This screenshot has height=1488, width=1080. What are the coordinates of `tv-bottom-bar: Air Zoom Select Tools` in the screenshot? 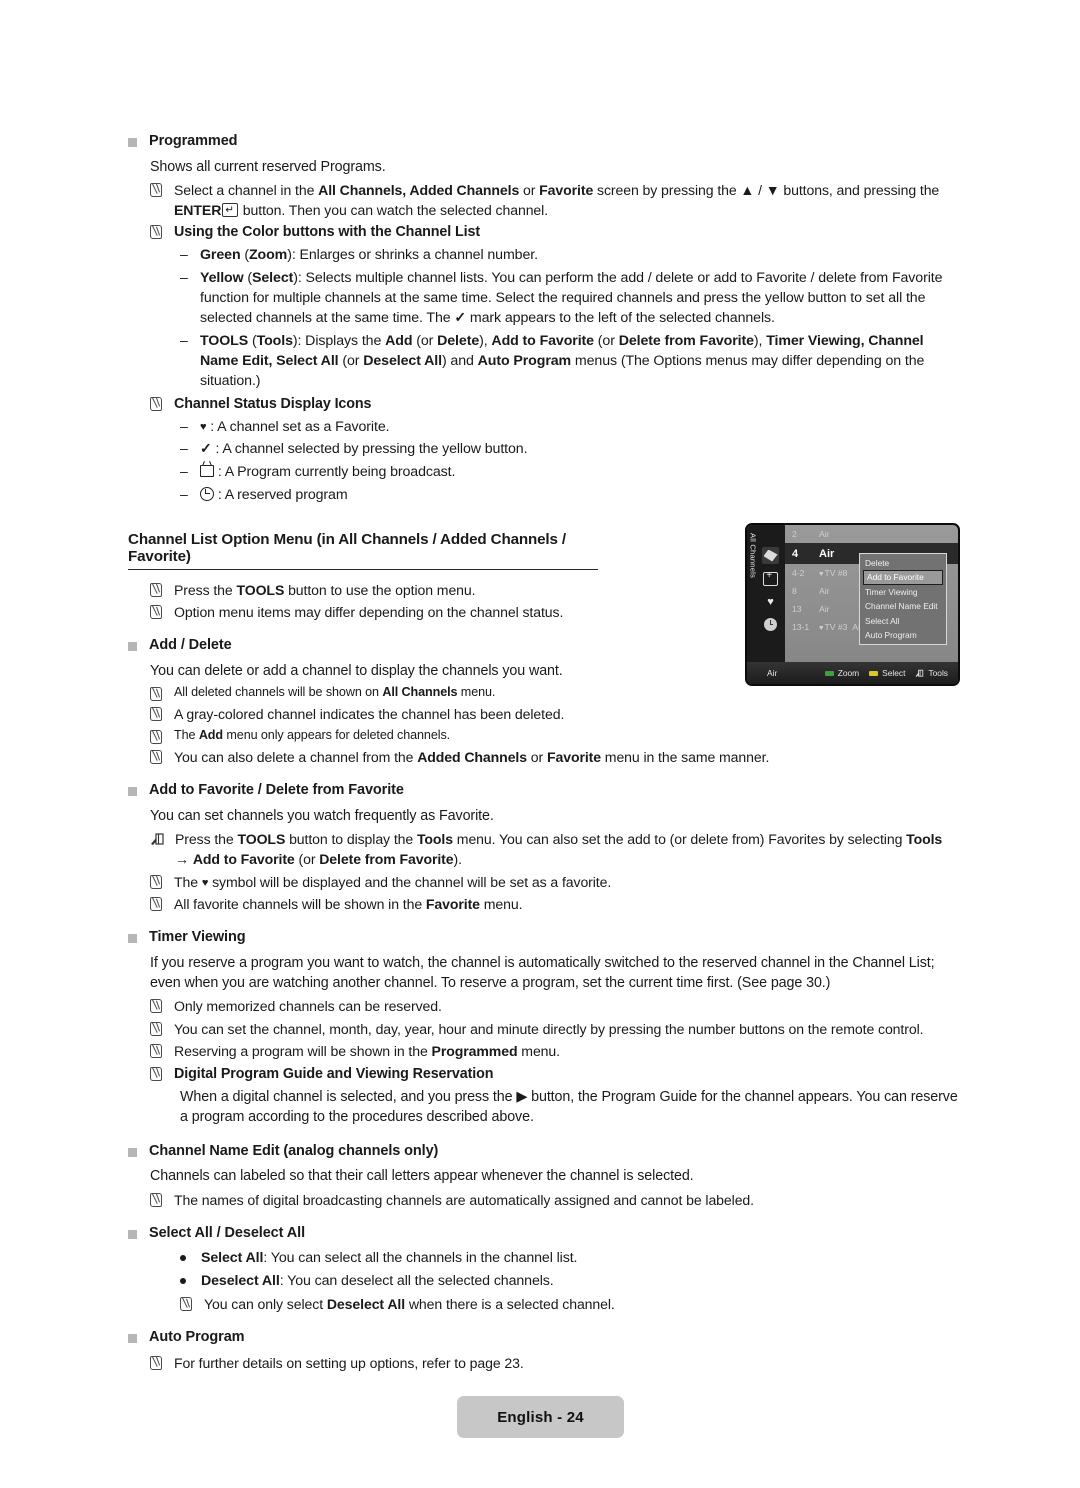 It's located at (852, 673).